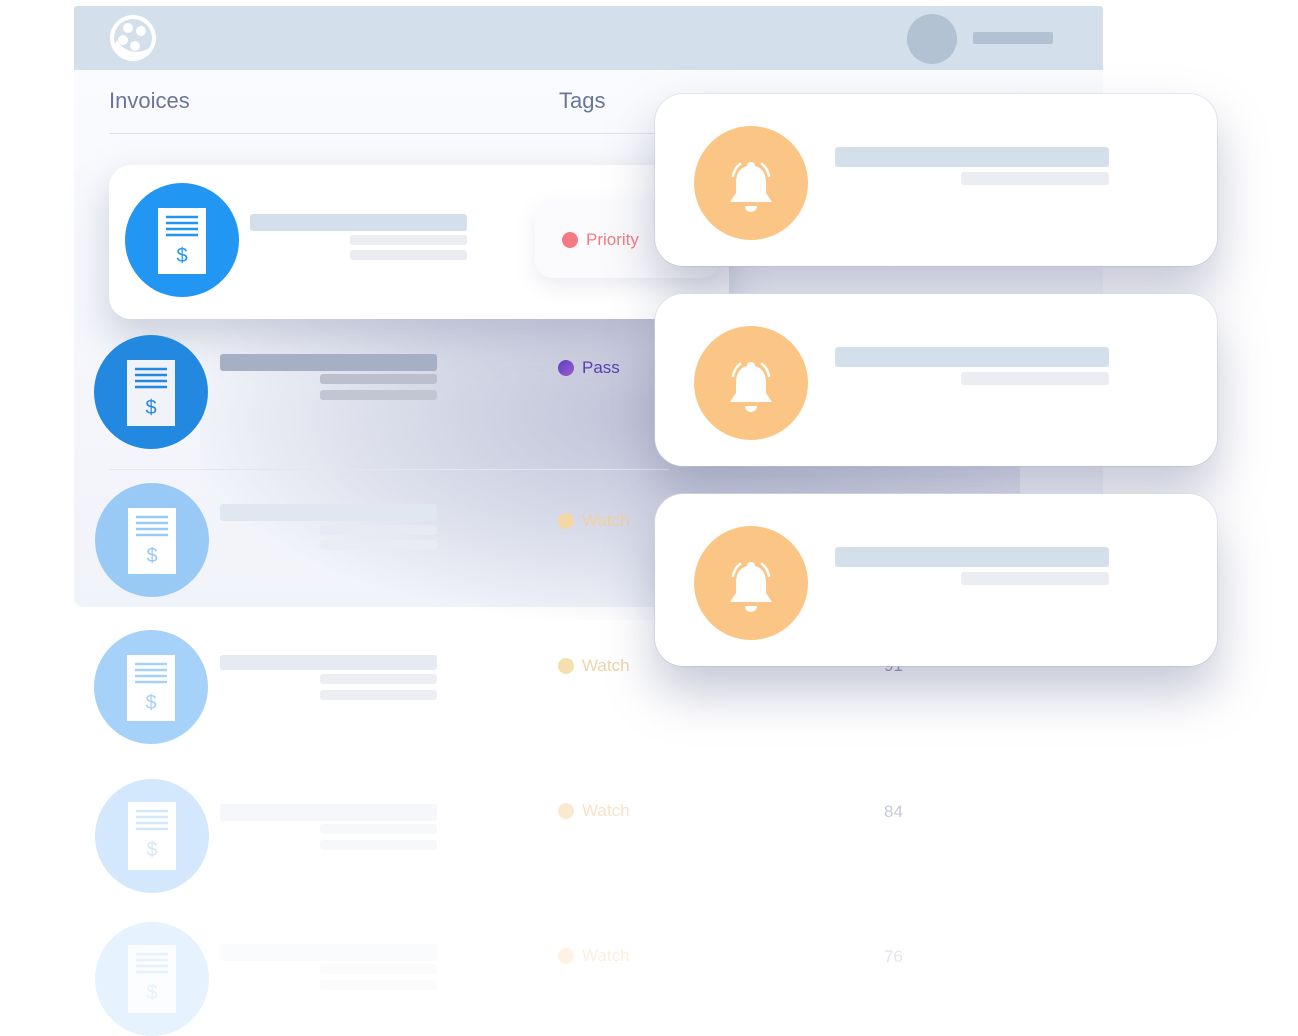 This screenshot has width=1298, height=1036. Describe the element at coordinates (582, 101) in the screenshot. I see `column-header-tags: Tags` at that location.